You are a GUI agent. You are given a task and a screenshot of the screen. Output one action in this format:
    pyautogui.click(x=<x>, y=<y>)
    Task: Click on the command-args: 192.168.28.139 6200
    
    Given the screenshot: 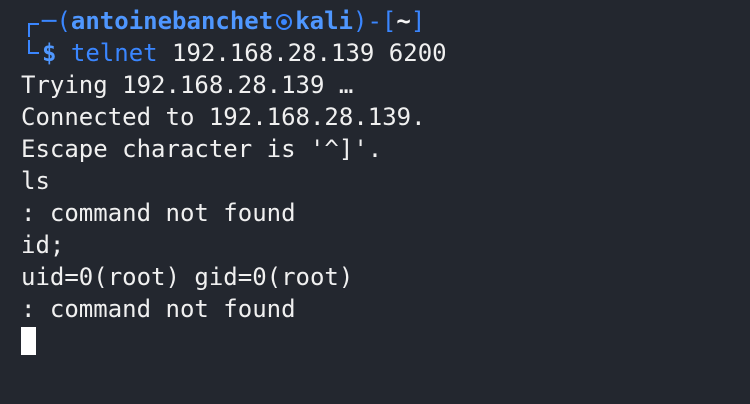 What is the action you would take?
    pyautogui.click(x=302, y=53)
    